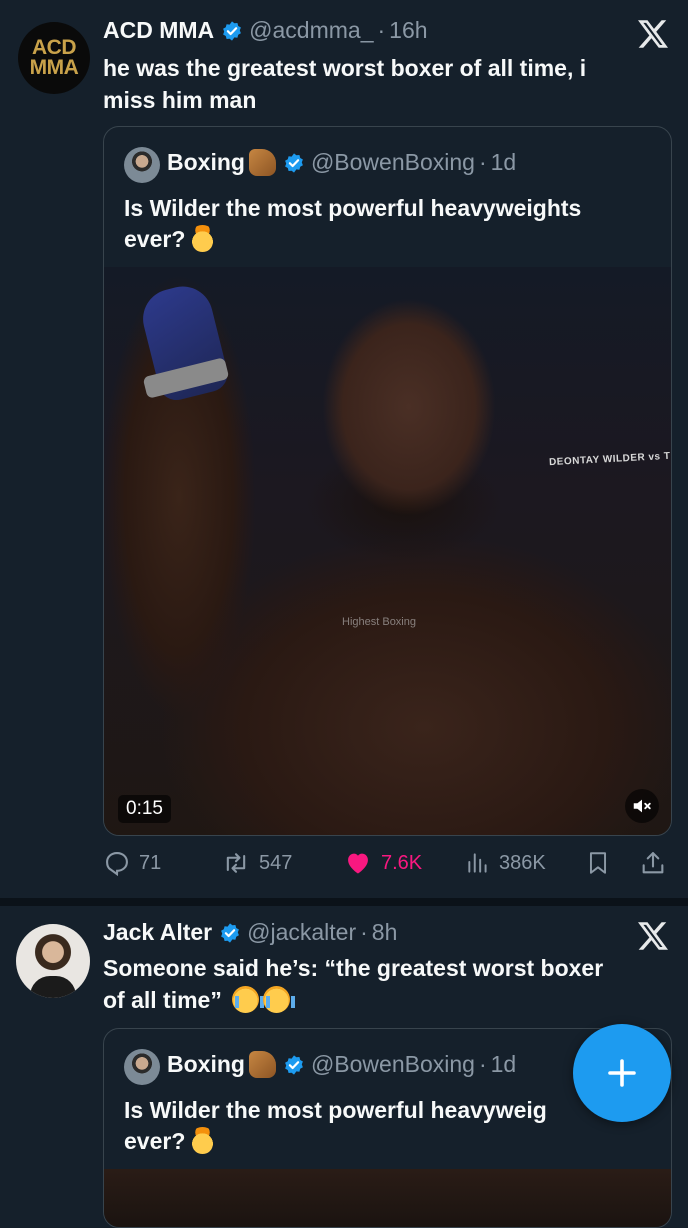  What do you see at coordinates (344, 902) in the screenshot?
I see `tweet-divider` at bounding box center [344, 902].